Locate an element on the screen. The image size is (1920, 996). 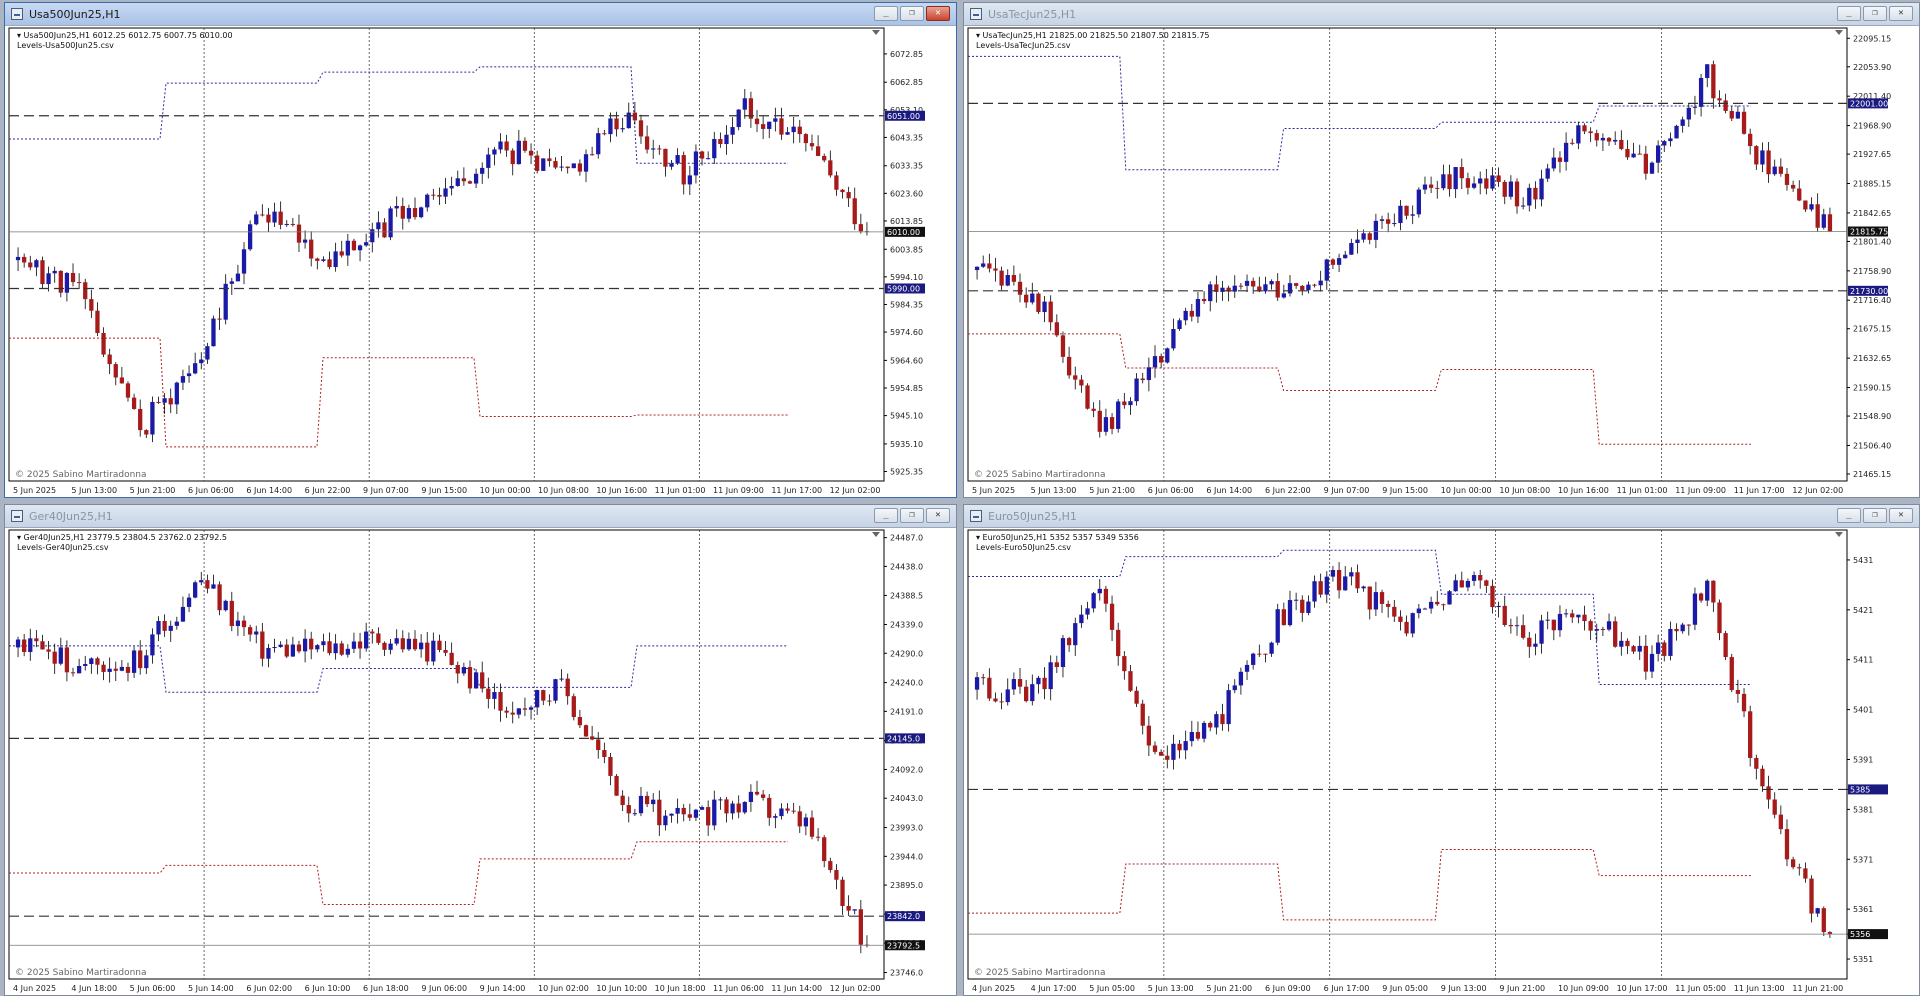
y-axis-label: 6023.60 is located at coordinates (906, 193).